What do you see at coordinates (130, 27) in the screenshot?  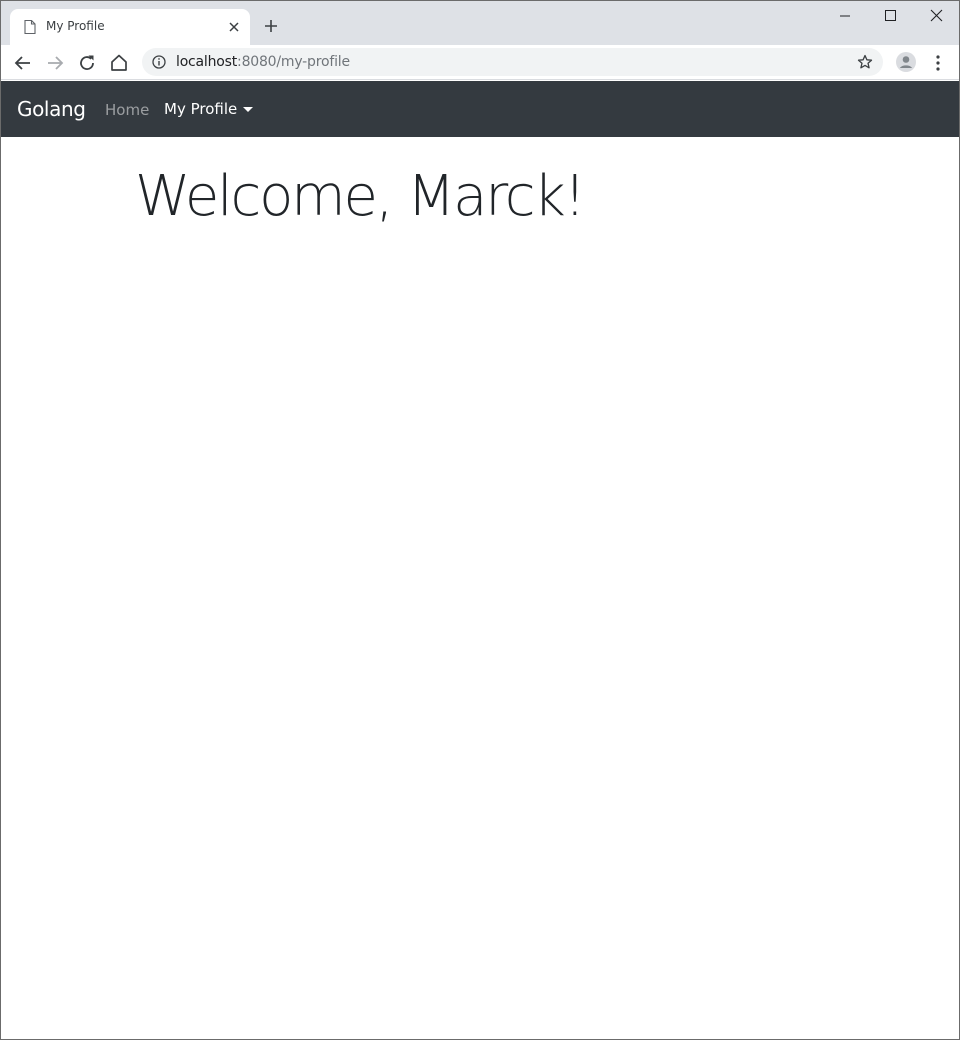 I see `browser-tab: My Profile` at bounding box center [130, 27].